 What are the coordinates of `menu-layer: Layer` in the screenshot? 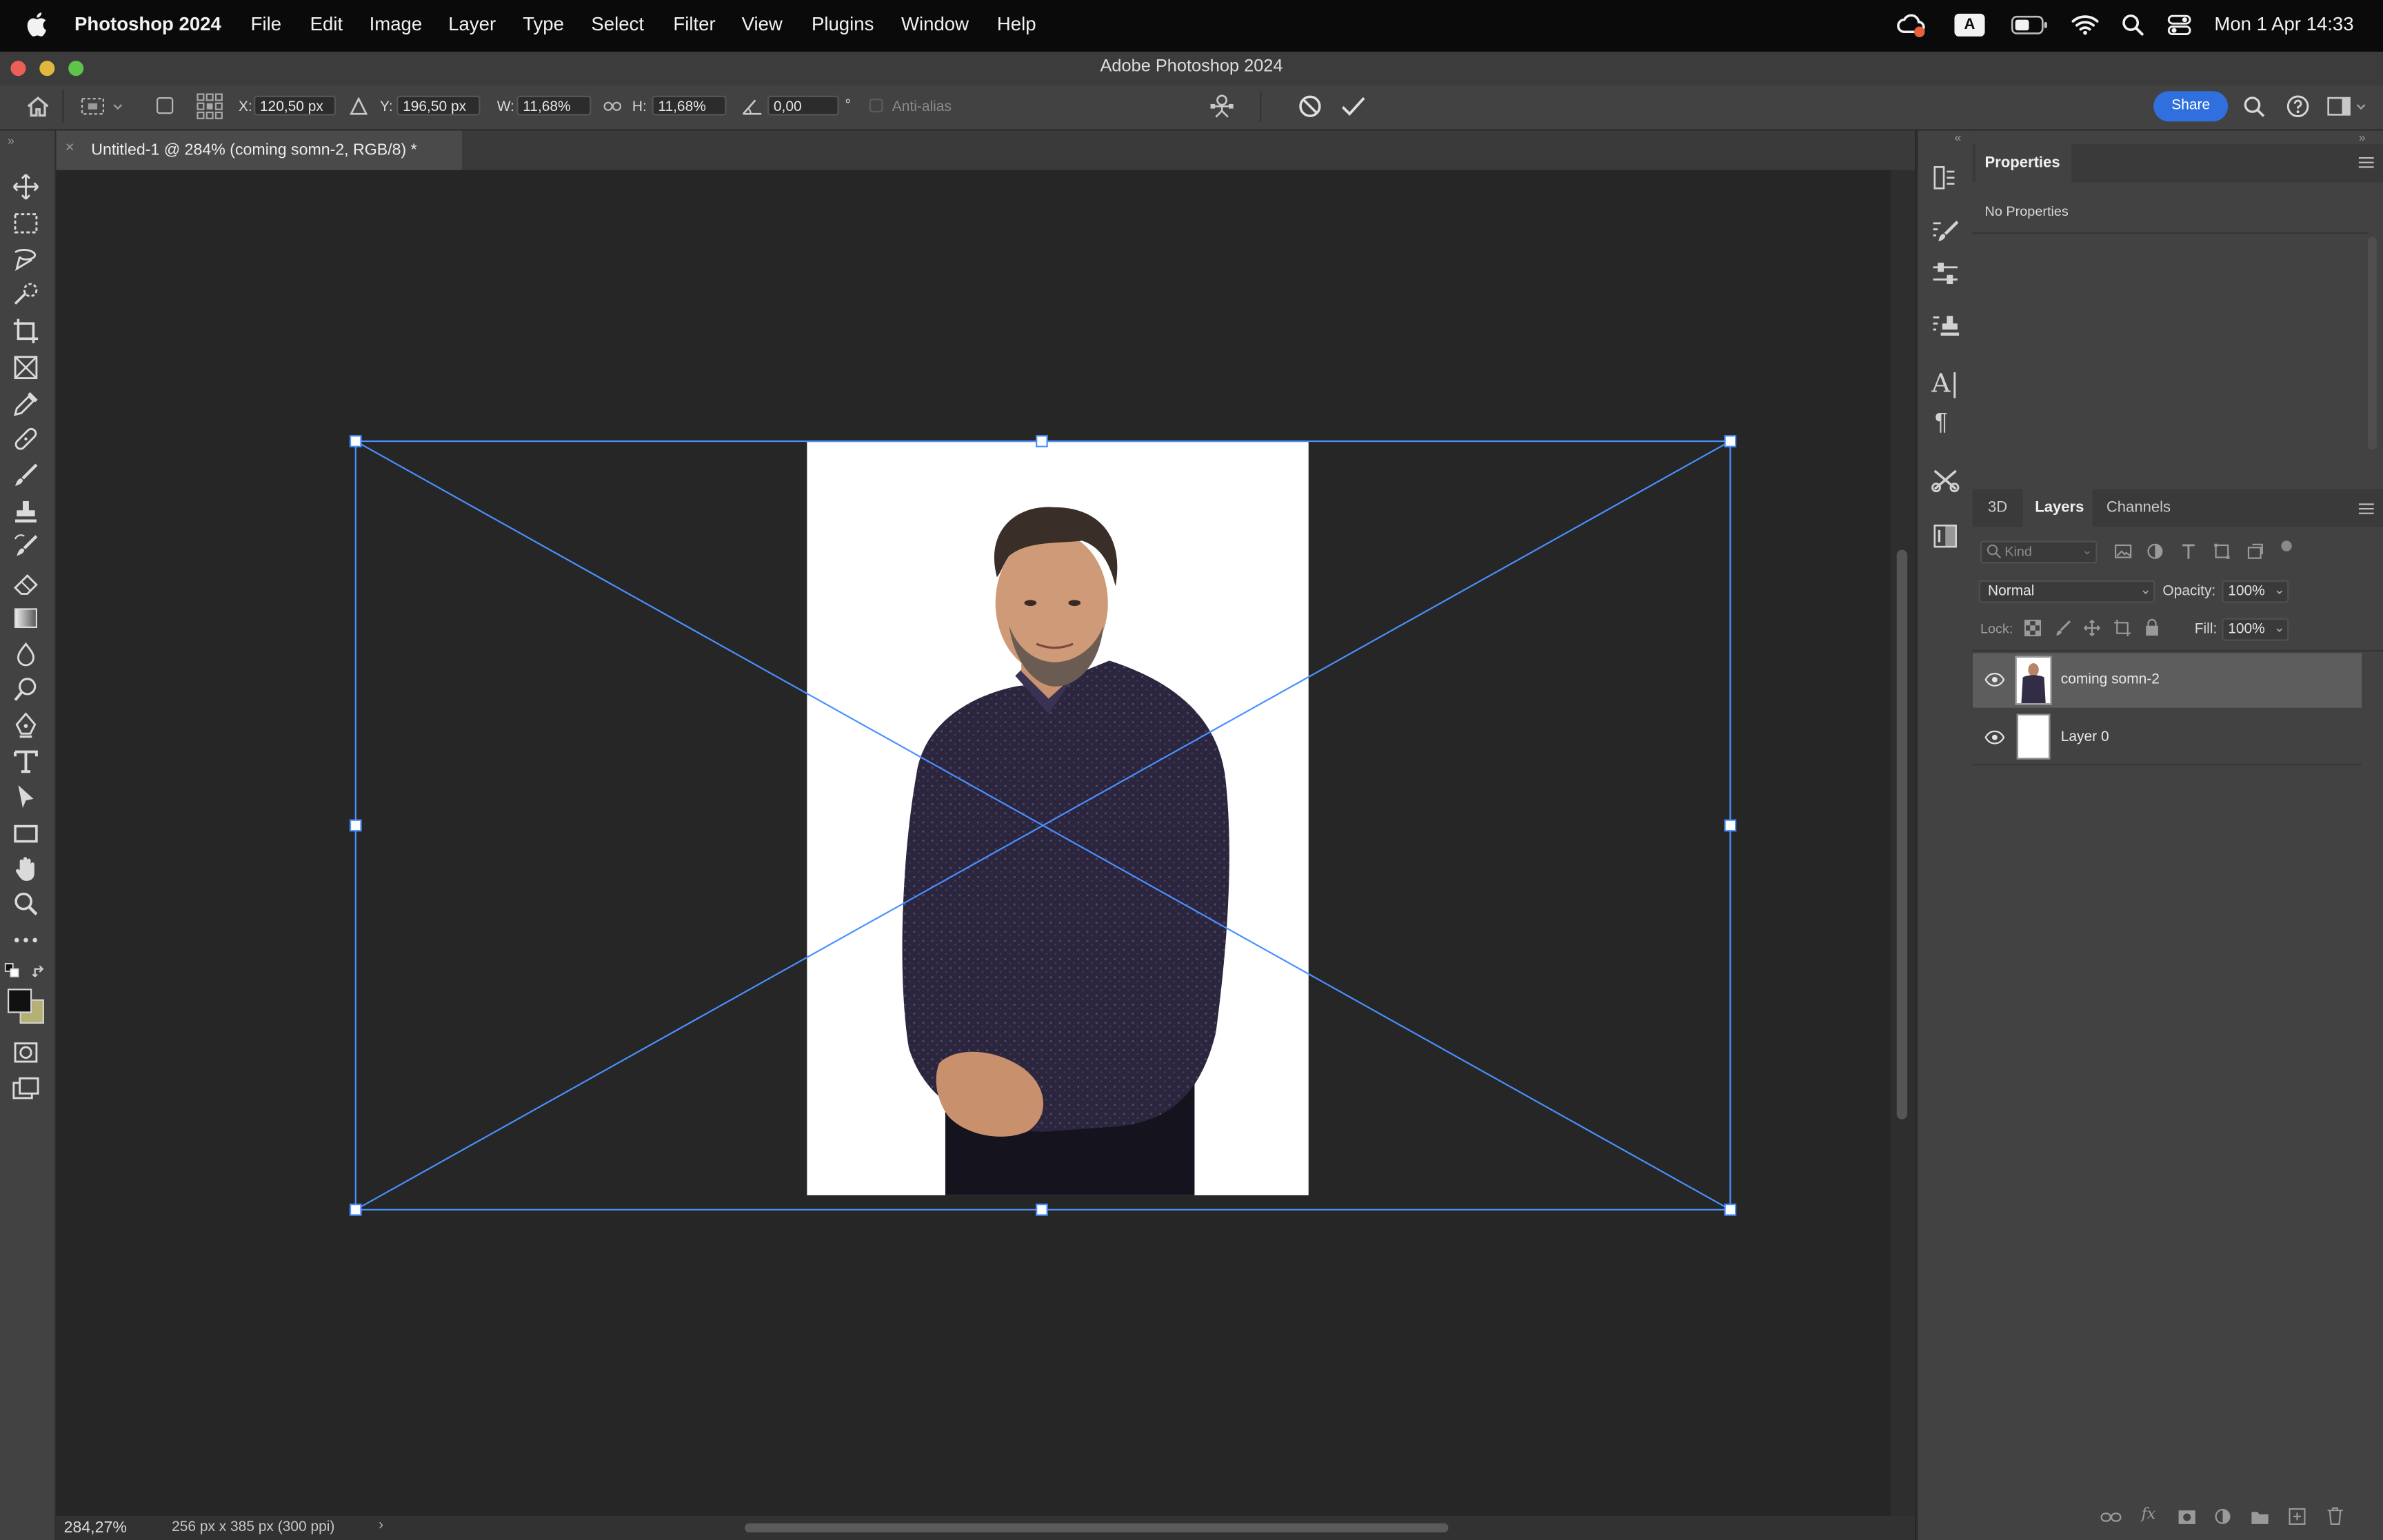 It's located at (472, 25).